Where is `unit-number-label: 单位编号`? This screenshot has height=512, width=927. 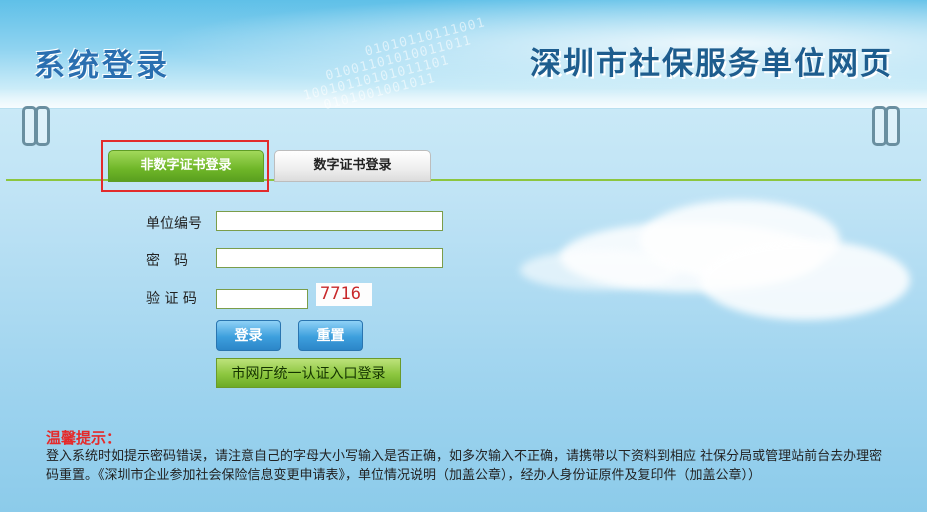
unit-number-label: 单位编号 is located at coordinates (174, 224).